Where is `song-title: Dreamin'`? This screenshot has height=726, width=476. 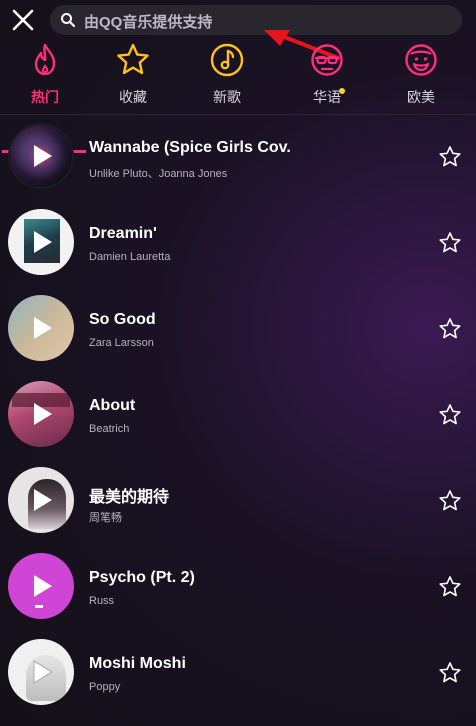 song-title: Dreamin' is located at coordinates (123, 233).